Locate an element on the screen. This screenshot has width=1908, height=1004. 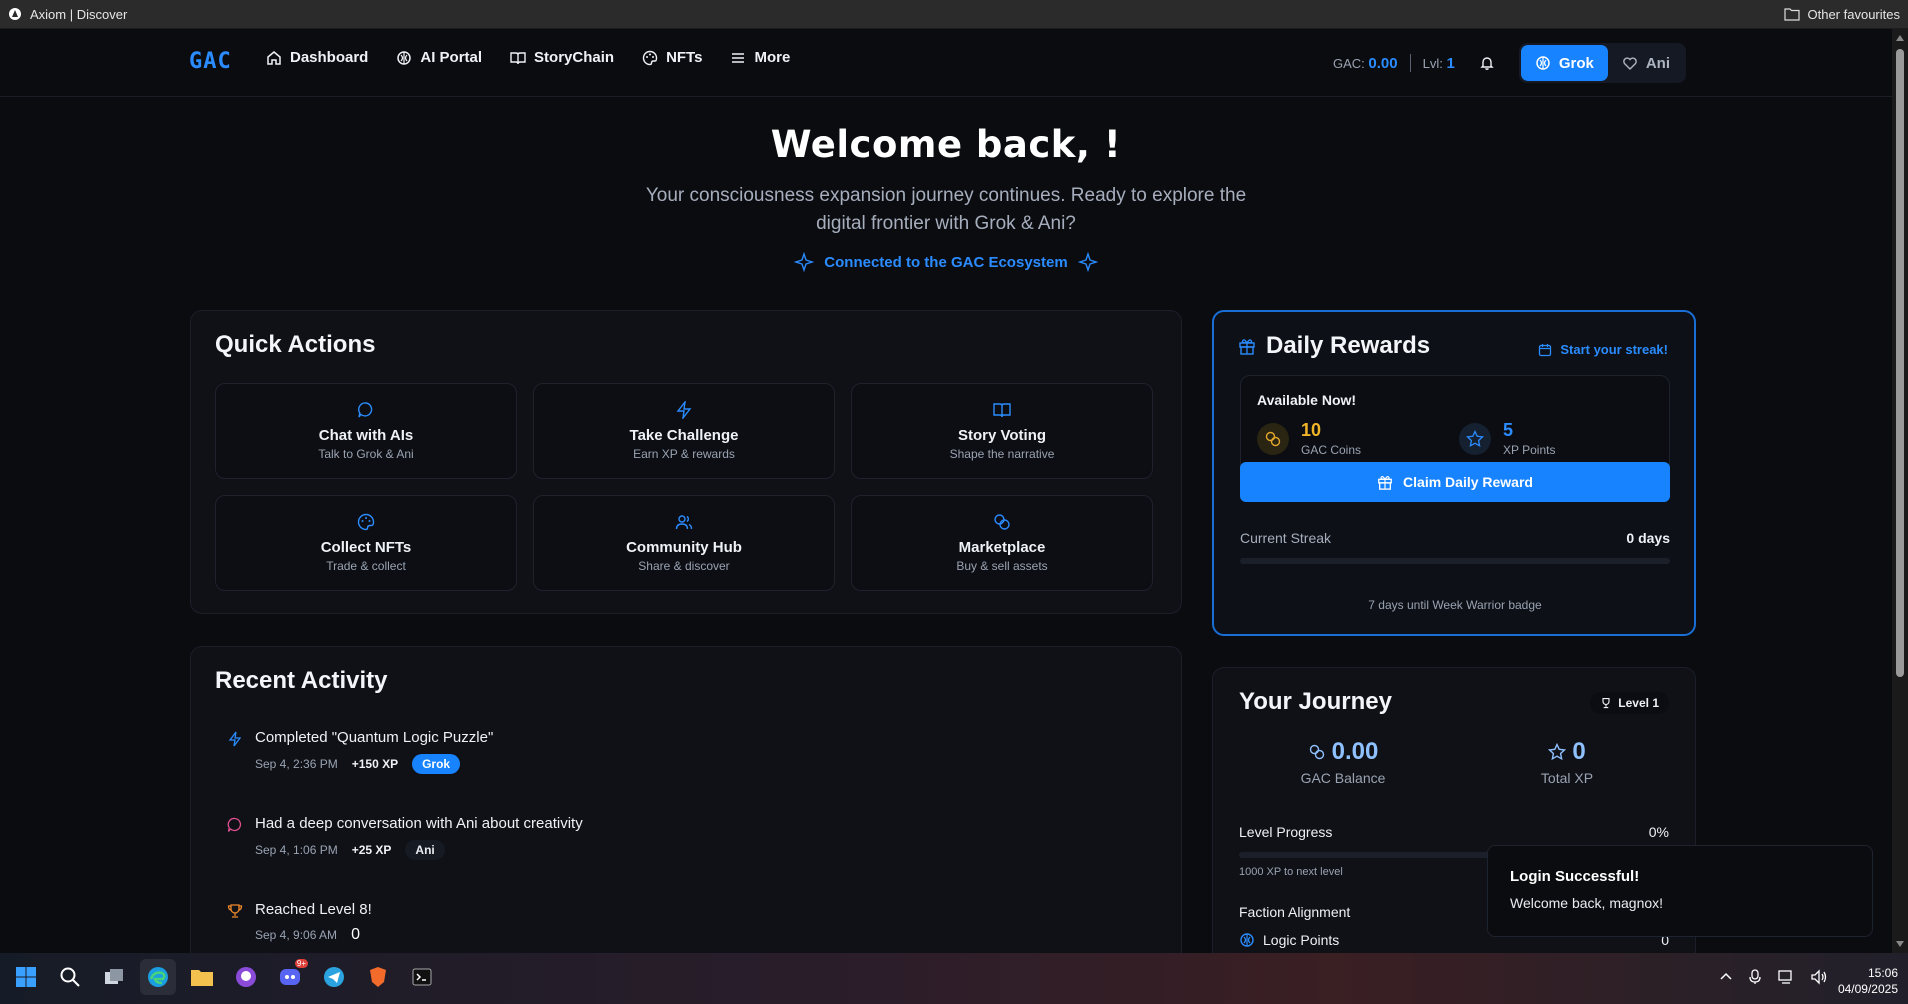
quick-action-challenge: Take Challenge Earn XP & rewards is located at coordinates (684, 431).